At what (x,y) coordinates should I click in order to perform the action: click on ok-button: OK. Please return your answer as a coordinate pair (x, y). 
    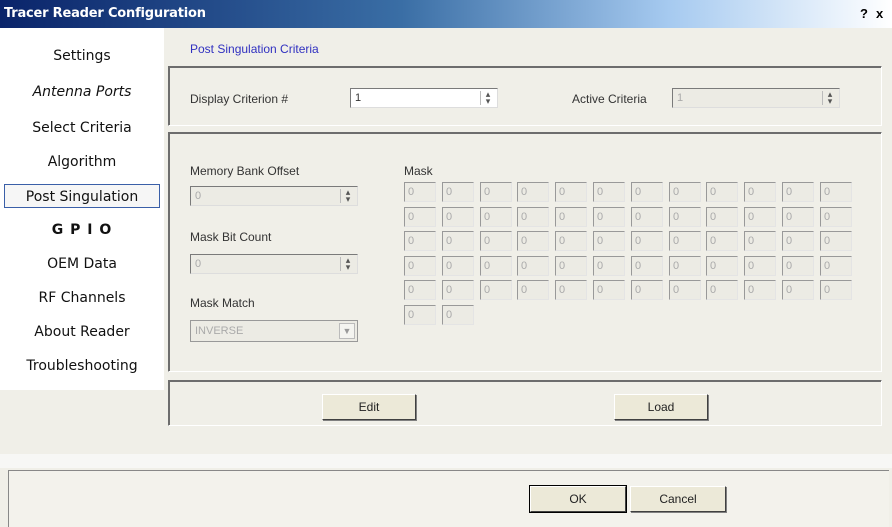
    Looking at the image, I should click on (578, 499).